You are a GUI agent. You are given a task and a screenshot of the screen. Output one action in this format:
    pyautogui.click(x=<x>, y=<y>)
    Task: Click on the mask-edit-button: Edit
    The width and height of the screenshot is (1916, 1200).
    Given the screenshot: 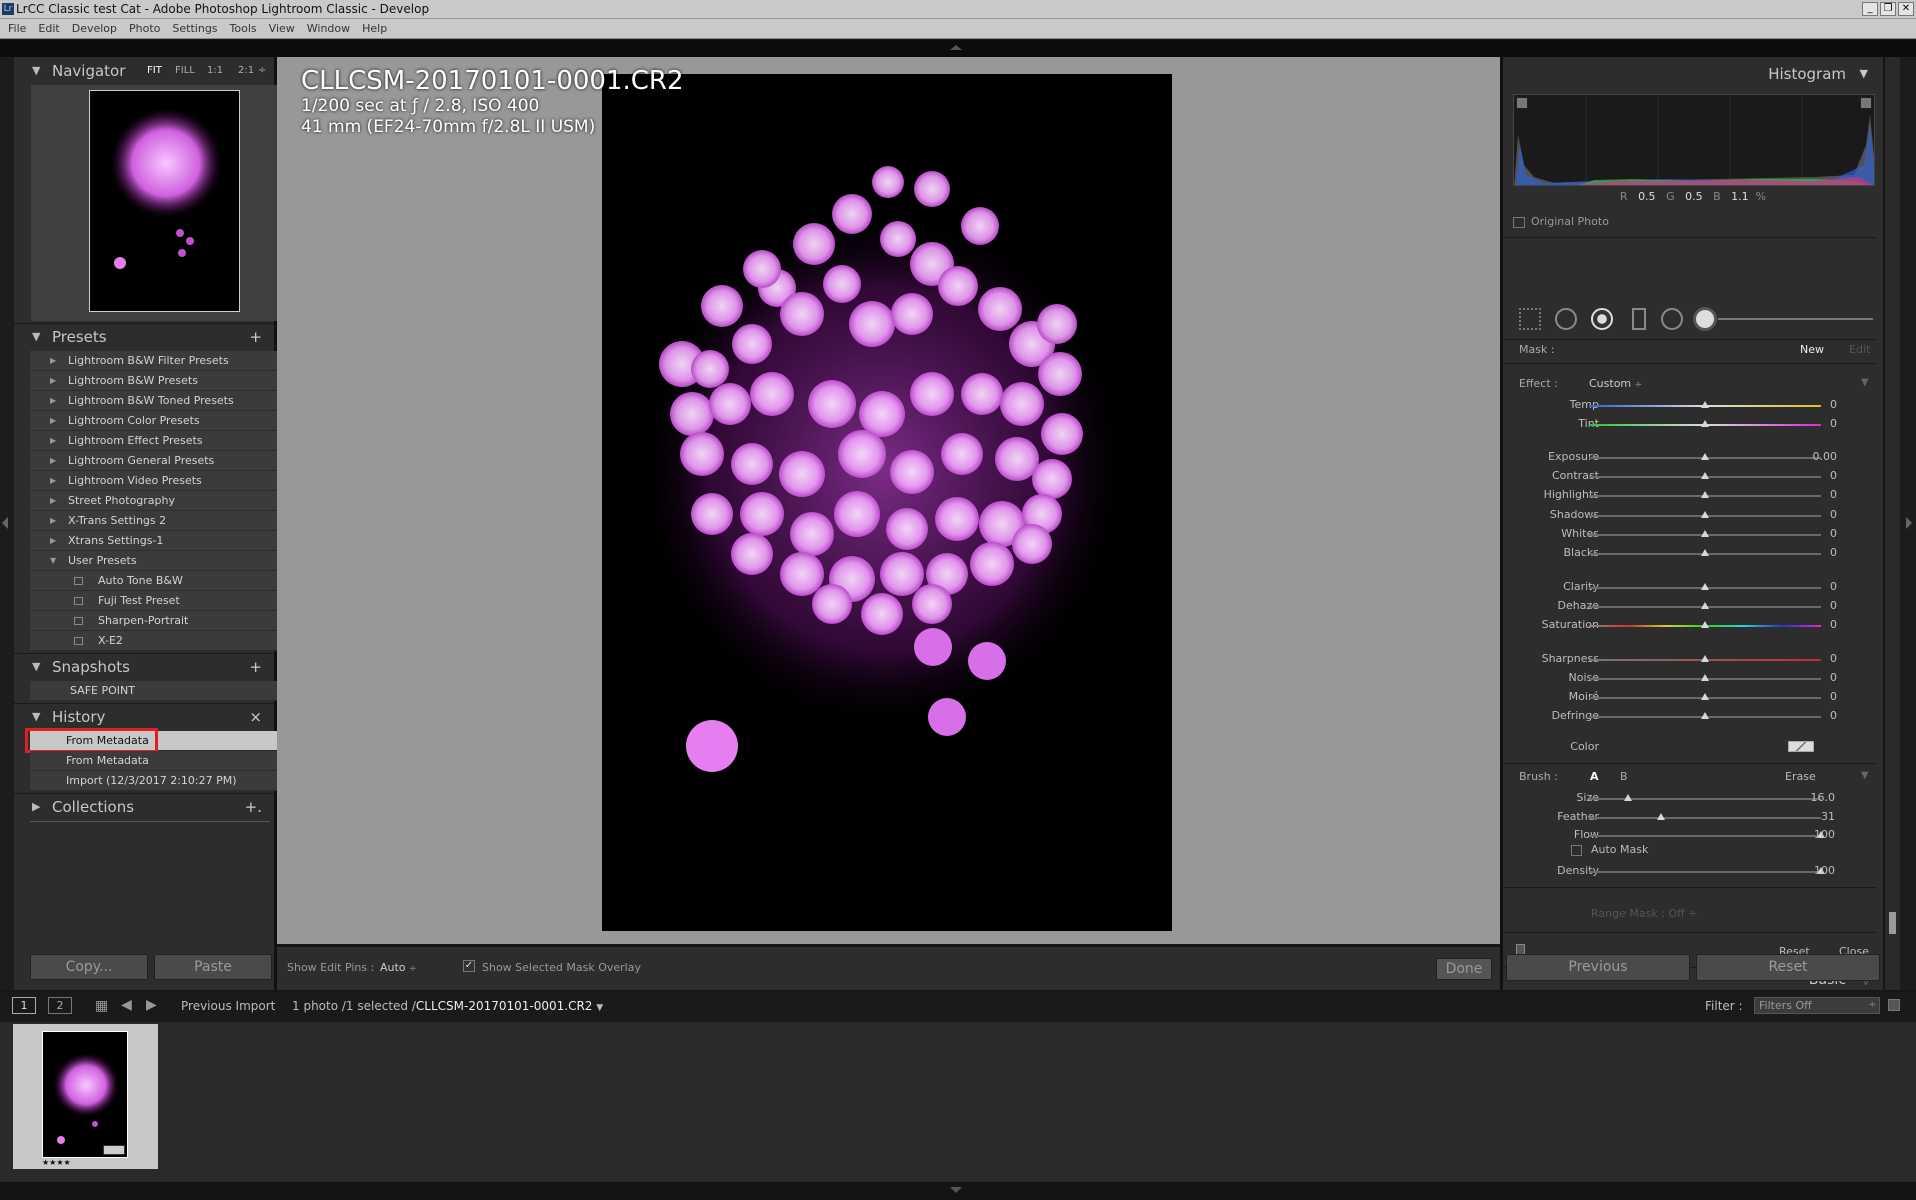 What is the action you would take?
    pyautogui.click(x=1859, y=349)
    